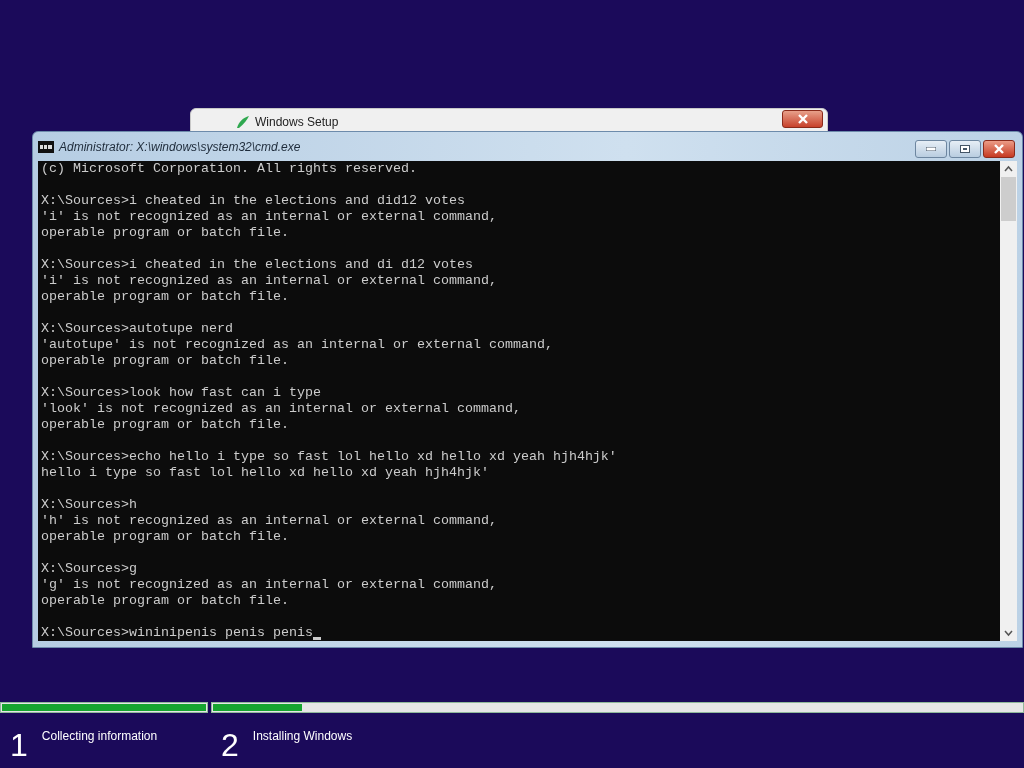  I want to click on console-icon, so click(46, 146).